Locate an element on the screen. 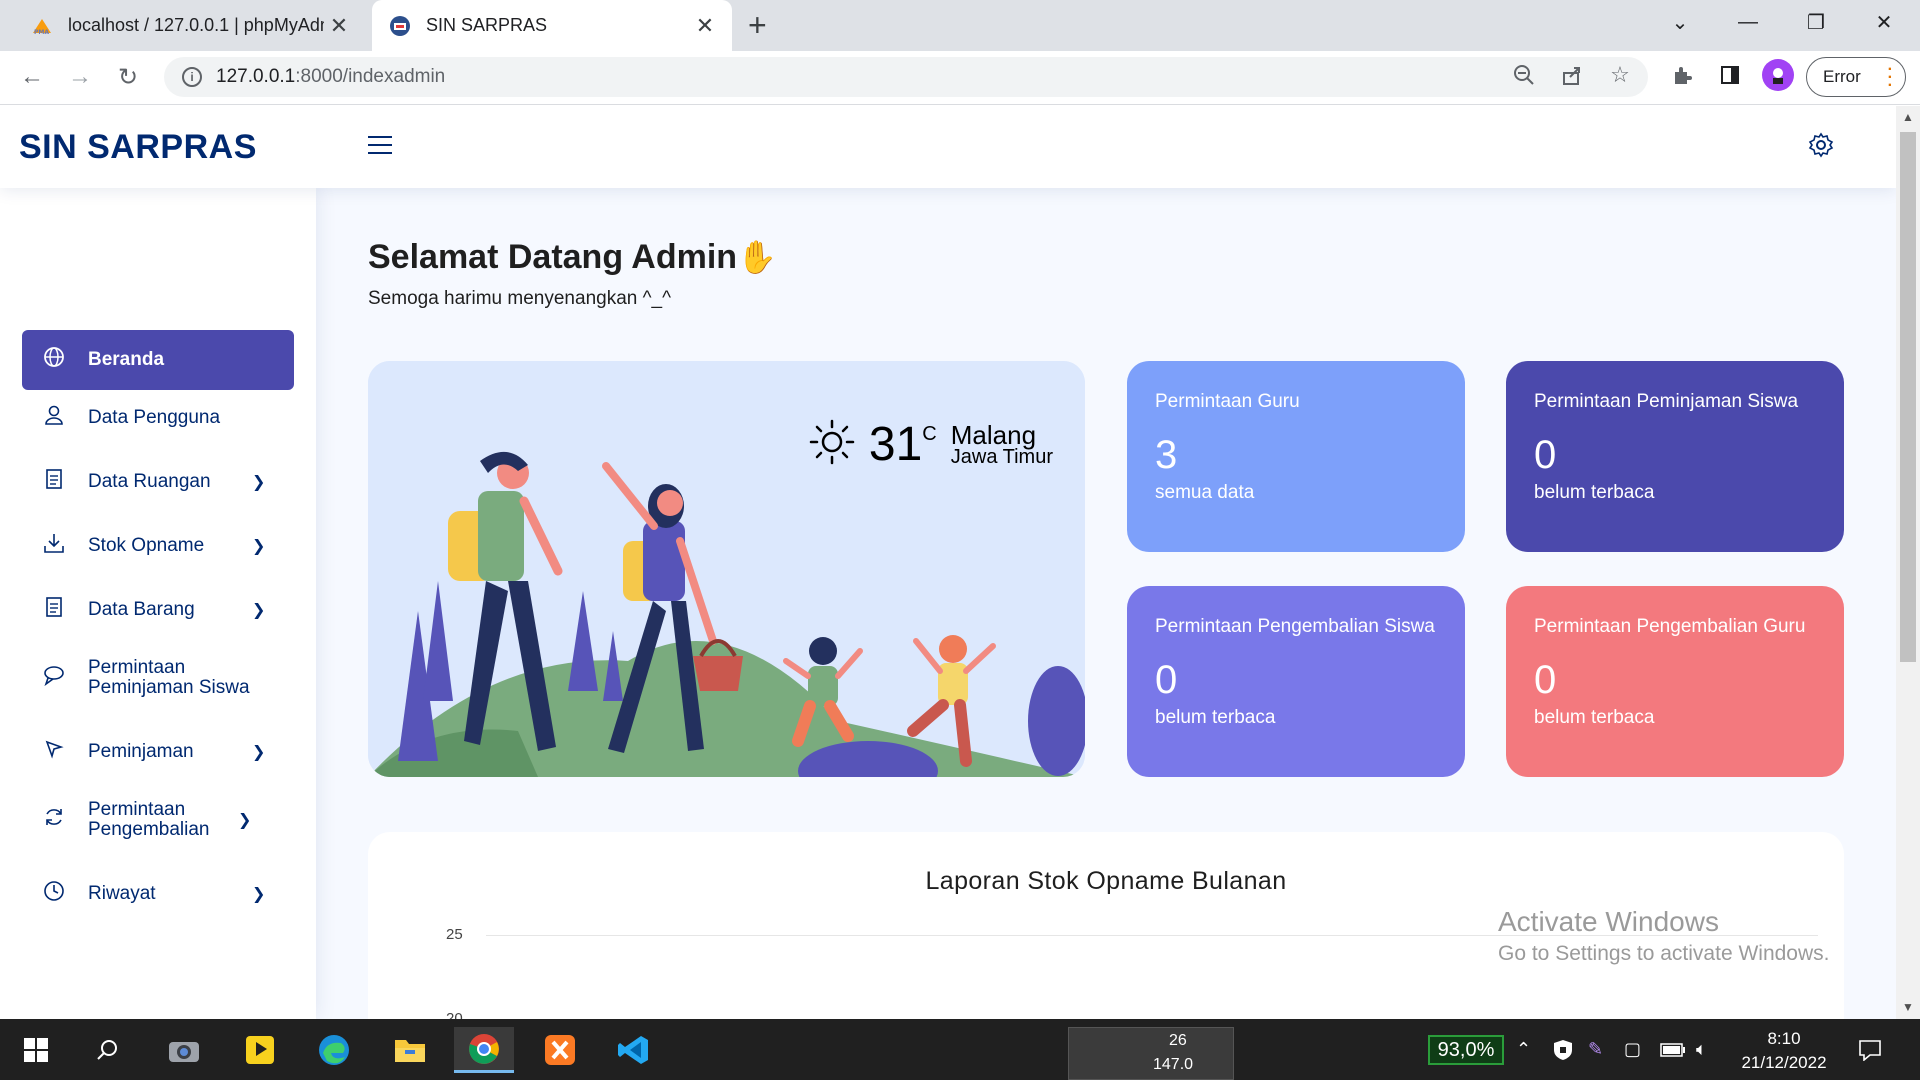  page-scrollbar: ▲ ▼ is located at coordinates (1908, 562).